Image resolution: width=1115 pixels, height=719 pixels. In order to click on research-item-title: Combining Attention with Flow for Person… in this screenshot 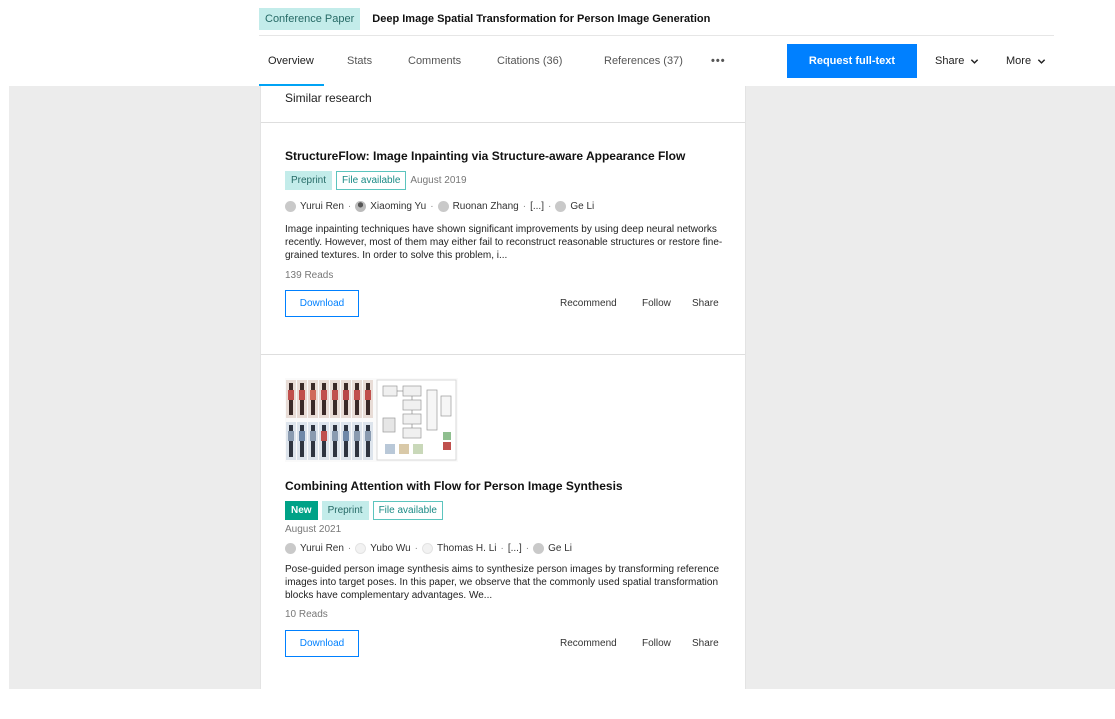, I will do `click(505, 486)`.